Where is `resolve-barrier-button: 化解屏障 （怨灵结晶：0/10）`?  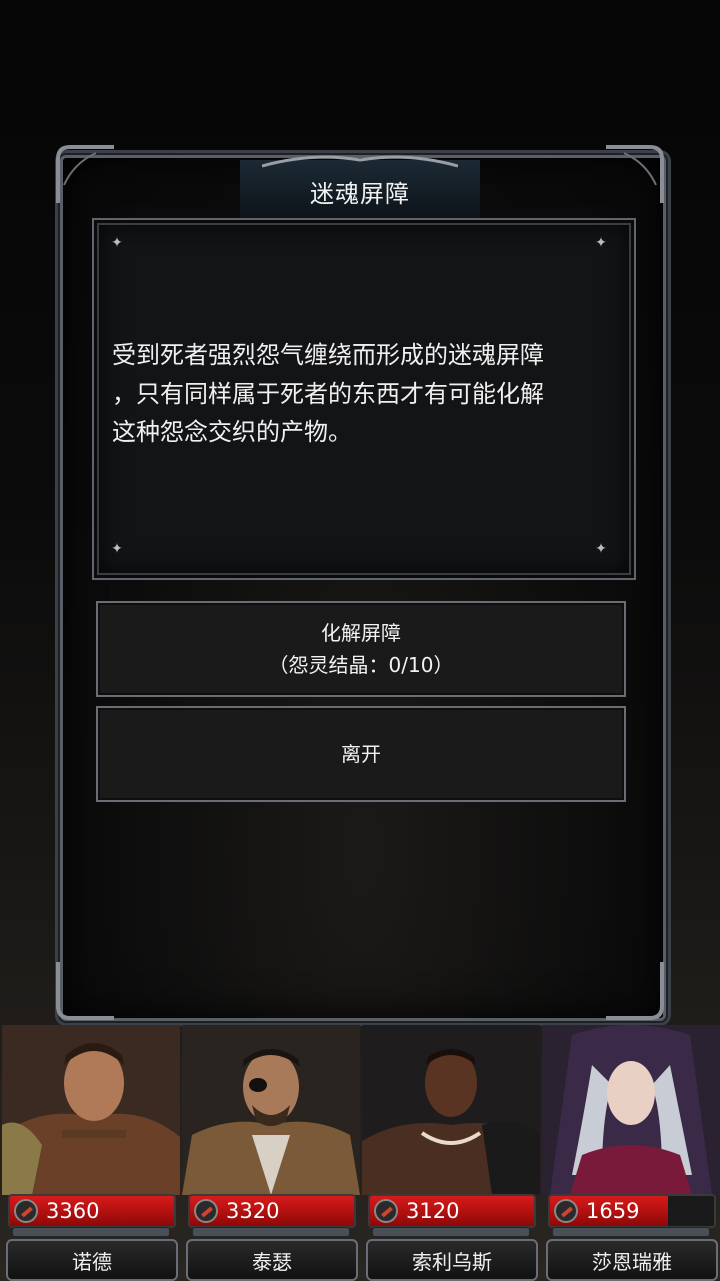 resolve-barrier-button: 化解屏障 （怨灵结晶：0/10） is located at coordinates (361, 649).